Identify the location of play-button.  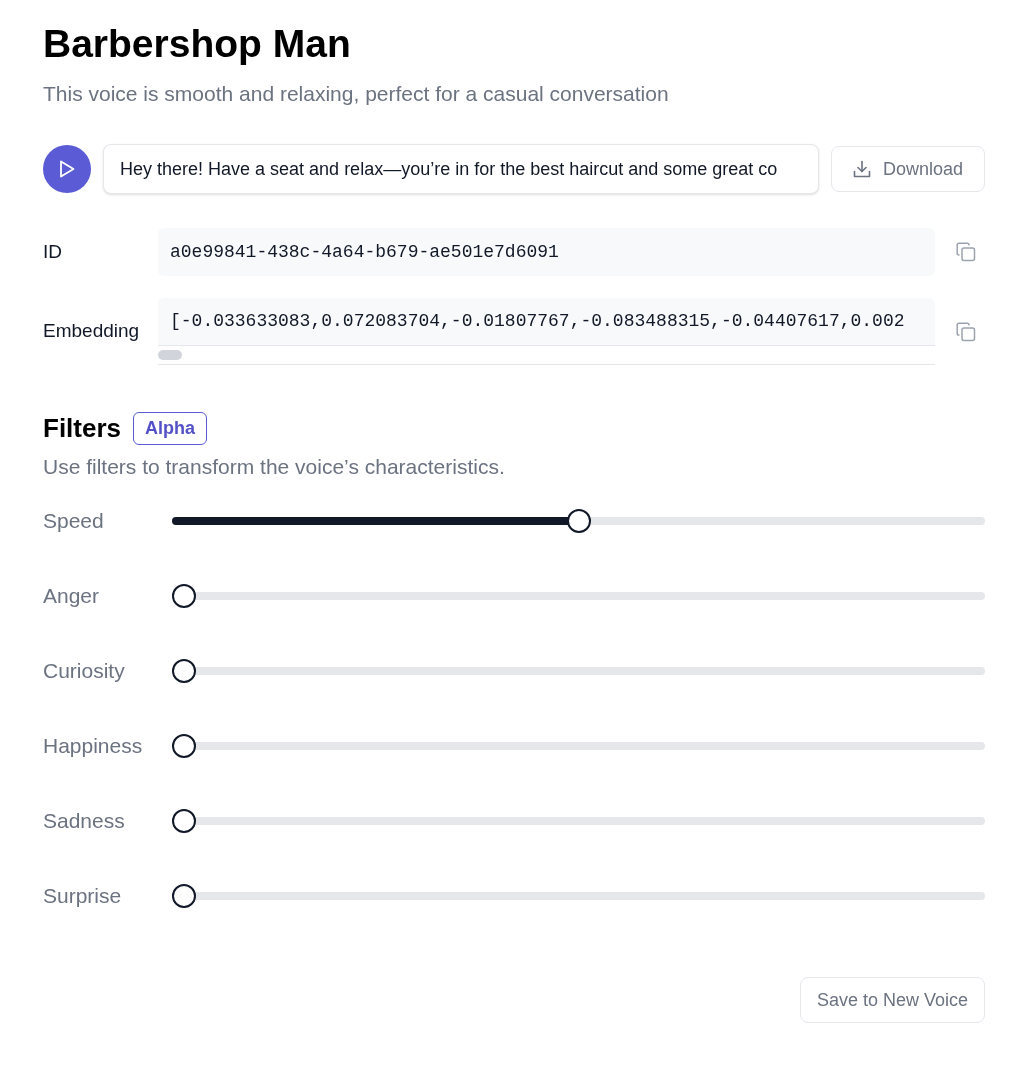
(67, 169).